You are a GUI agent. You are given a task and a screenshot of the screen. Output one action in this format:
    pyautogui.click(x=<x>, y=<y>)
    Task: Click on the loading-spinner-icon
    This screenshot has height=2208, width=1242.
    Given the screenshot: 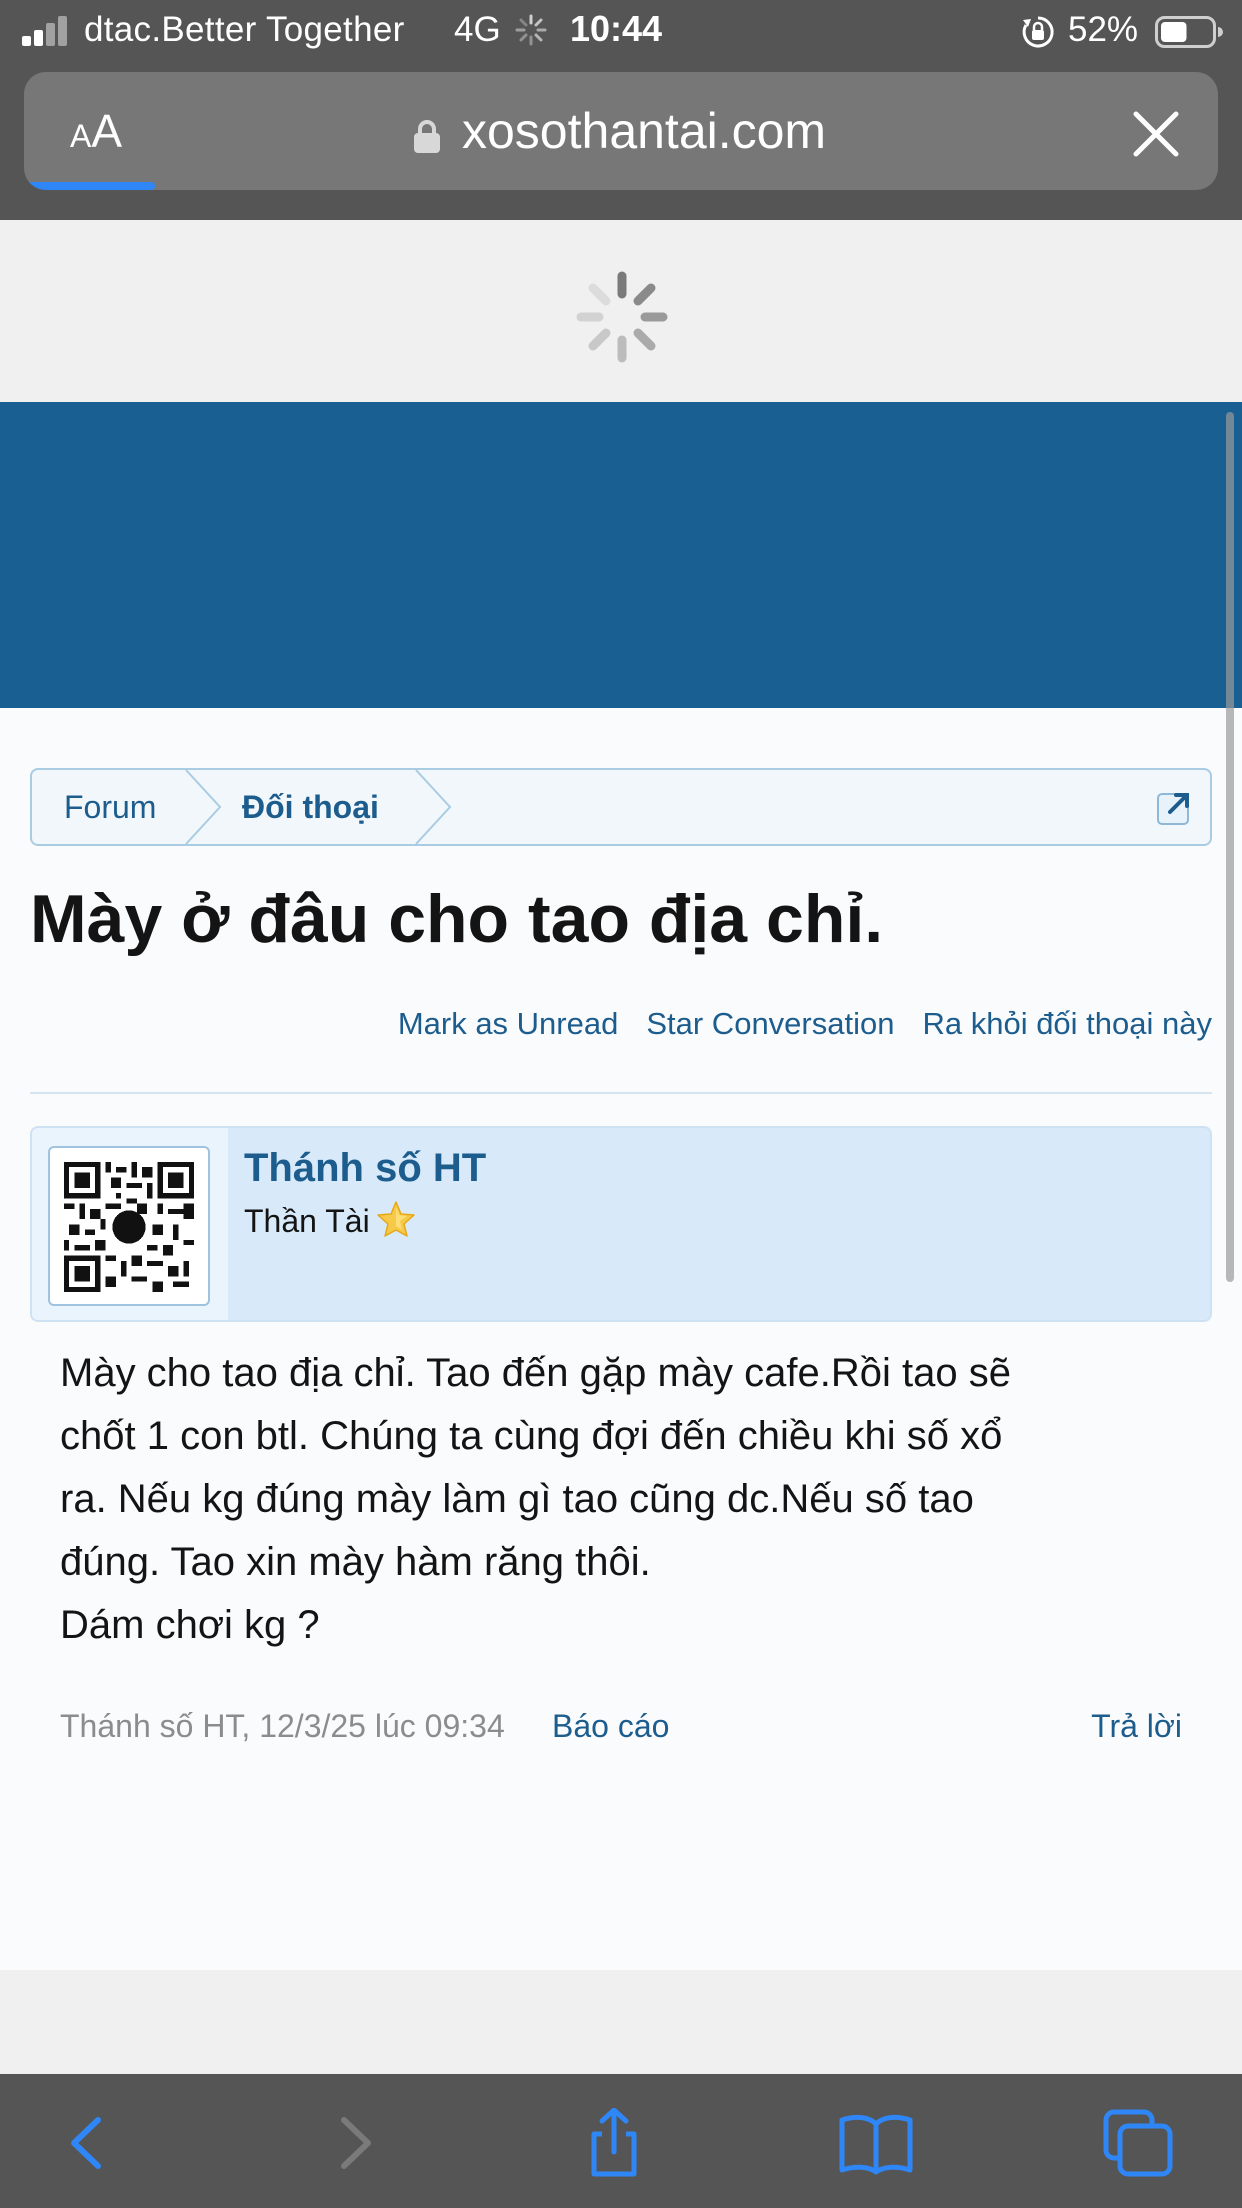 What is the action you would take?
    pyautogui.click(x=622, y=317)
    